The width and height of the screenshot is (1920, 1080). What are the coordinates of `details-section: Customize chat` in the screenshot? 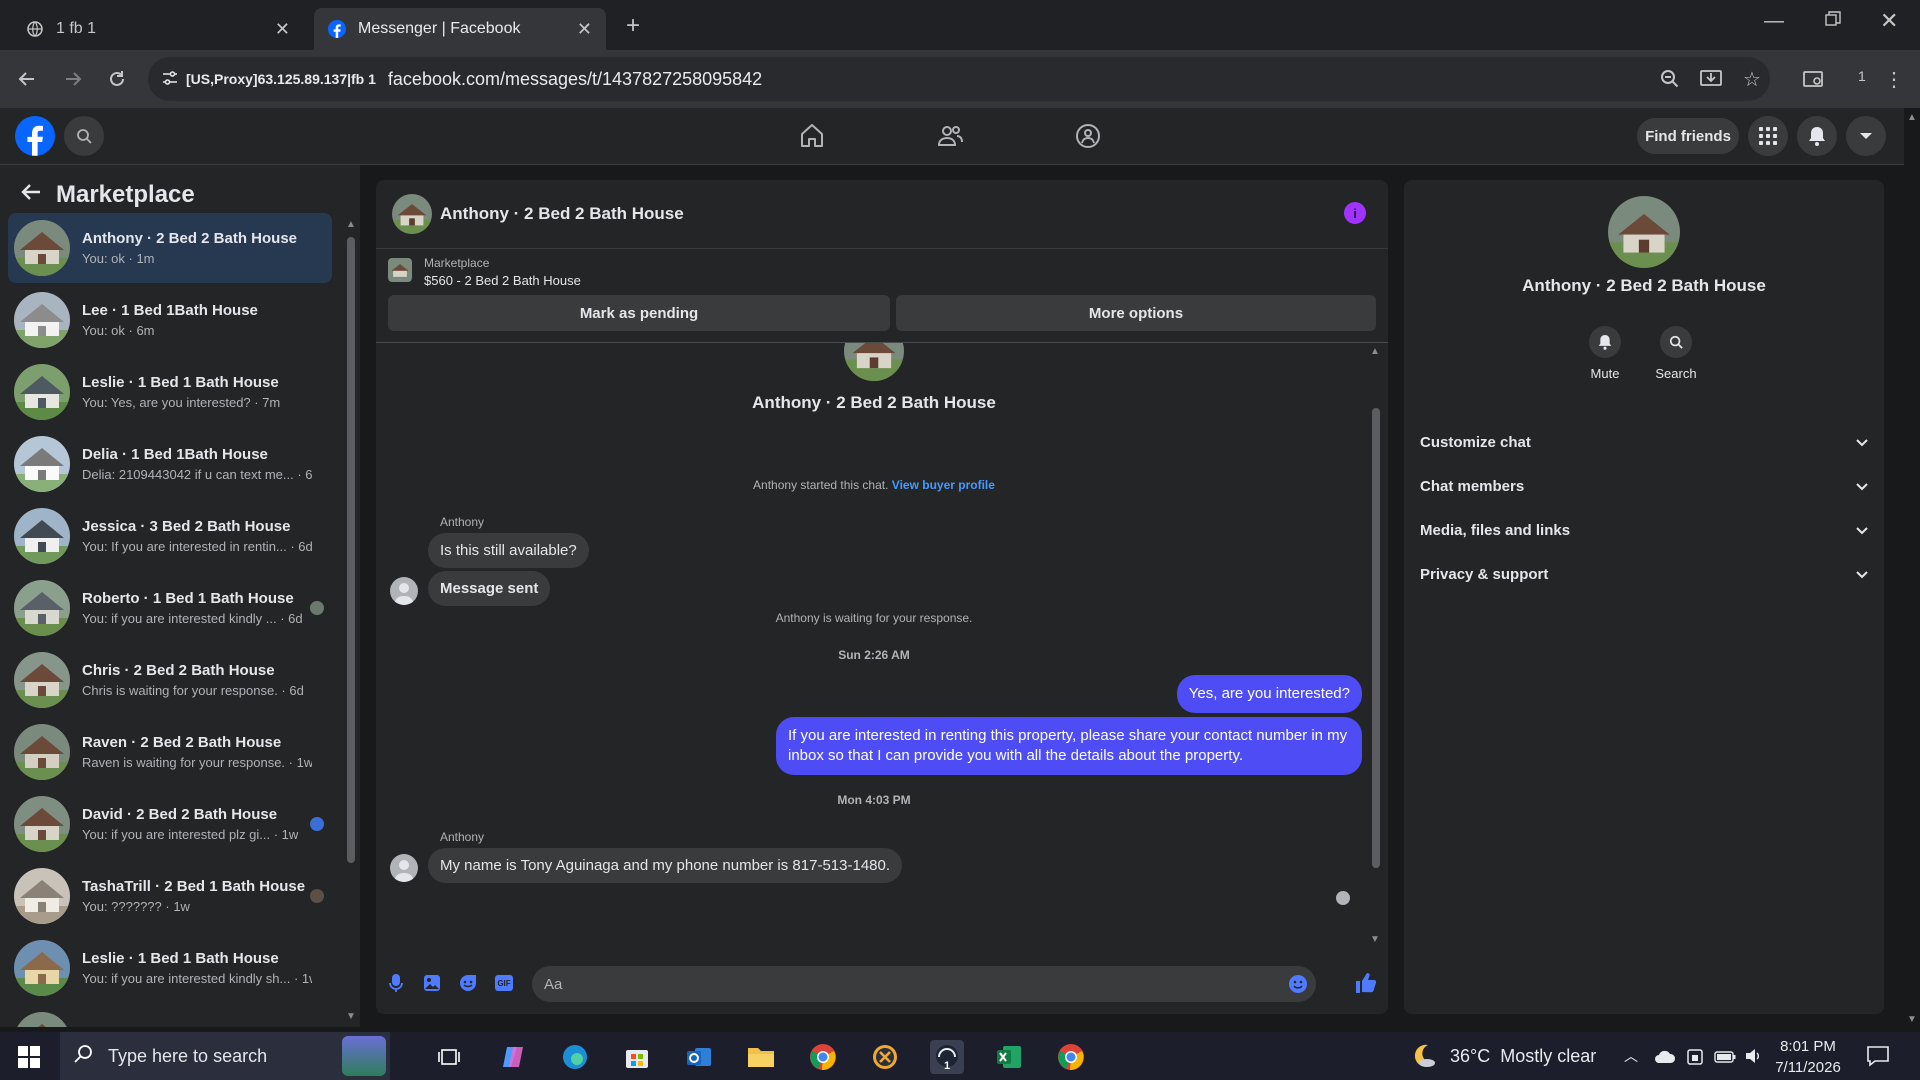 It's located at (1644, 442).